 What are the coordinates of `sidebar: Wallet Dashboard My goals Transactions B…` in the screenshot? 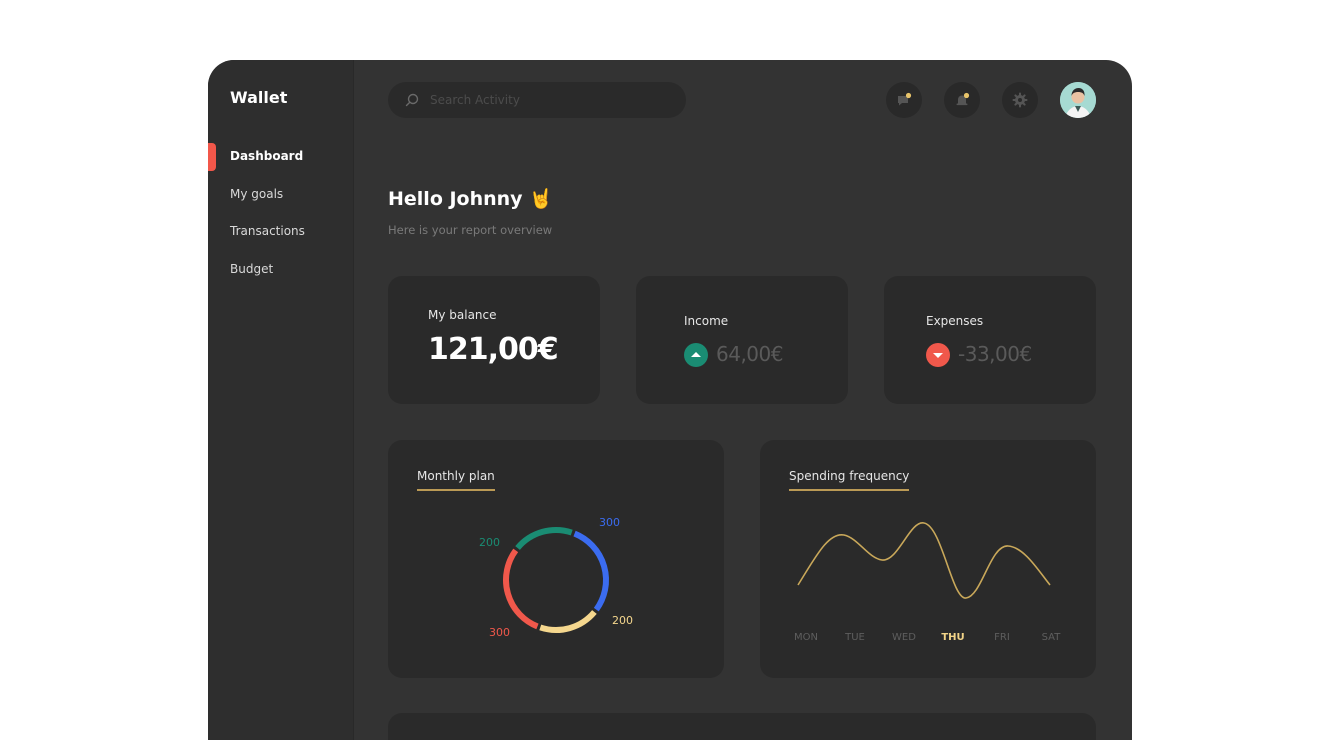 It's located at (281, 400).